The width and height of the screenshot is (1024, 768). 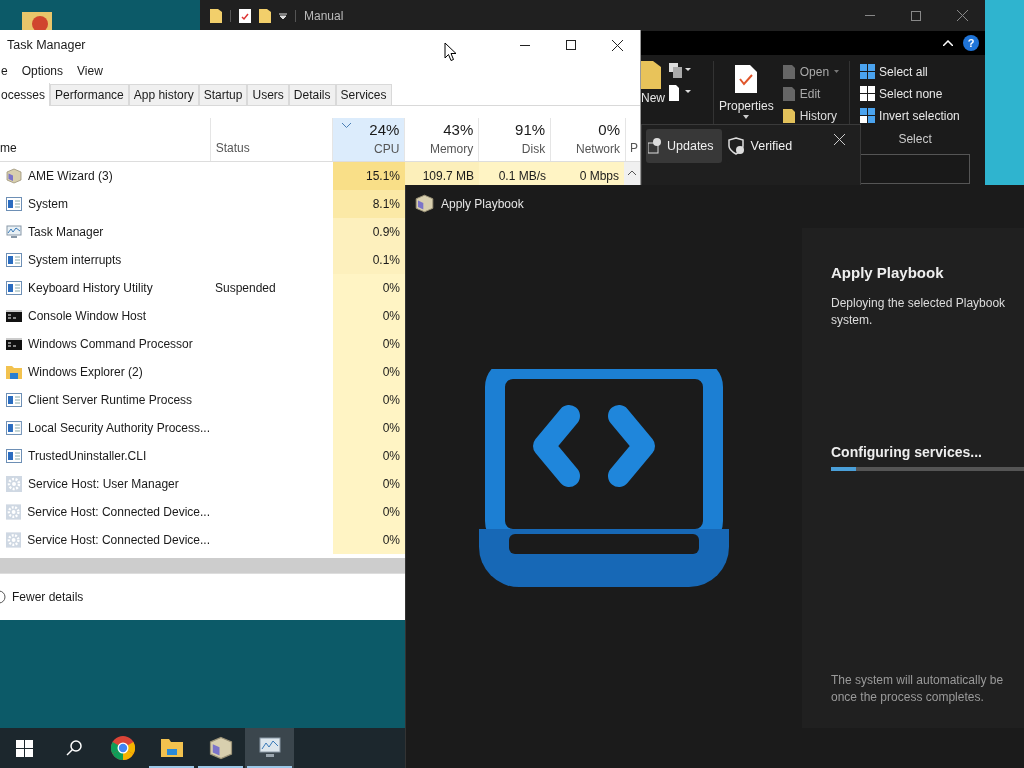 What do you see at coordinates (110, 400) in the screenshot?
I see `process-name: Client Server Runtime Process` at bounding box center [110, 400].